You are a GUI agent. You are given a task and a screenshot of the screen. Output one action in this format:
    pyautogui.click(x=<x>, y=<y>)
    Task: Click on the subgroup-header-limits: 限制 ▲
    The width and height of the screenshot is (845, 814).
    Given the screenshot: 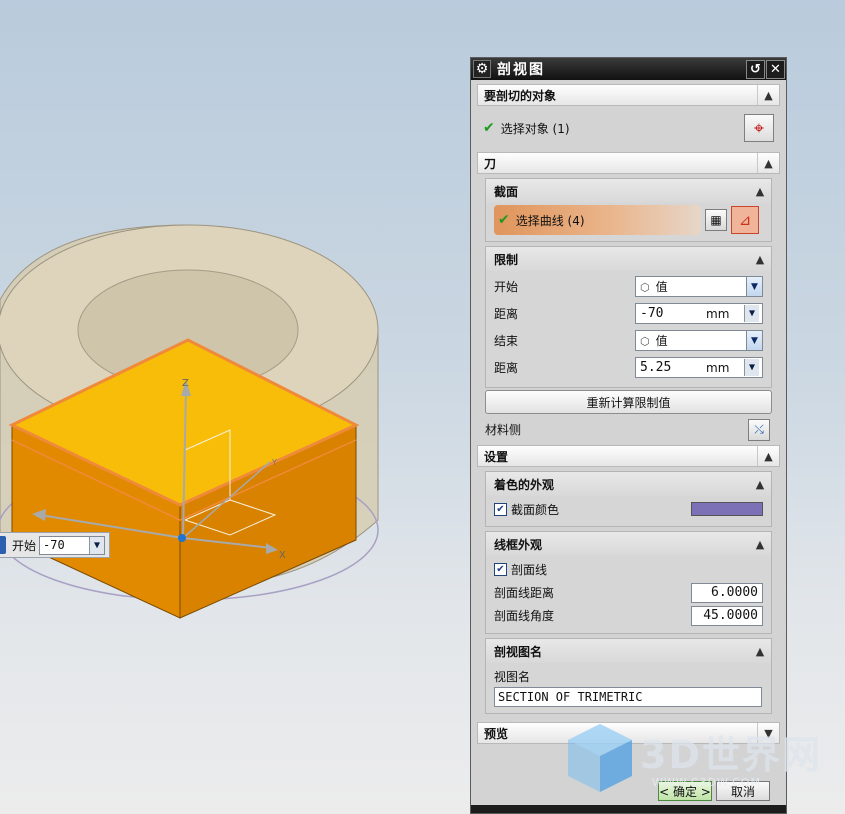 What is the action you would take?
    pyautogui.click(x=628, y=259)
    